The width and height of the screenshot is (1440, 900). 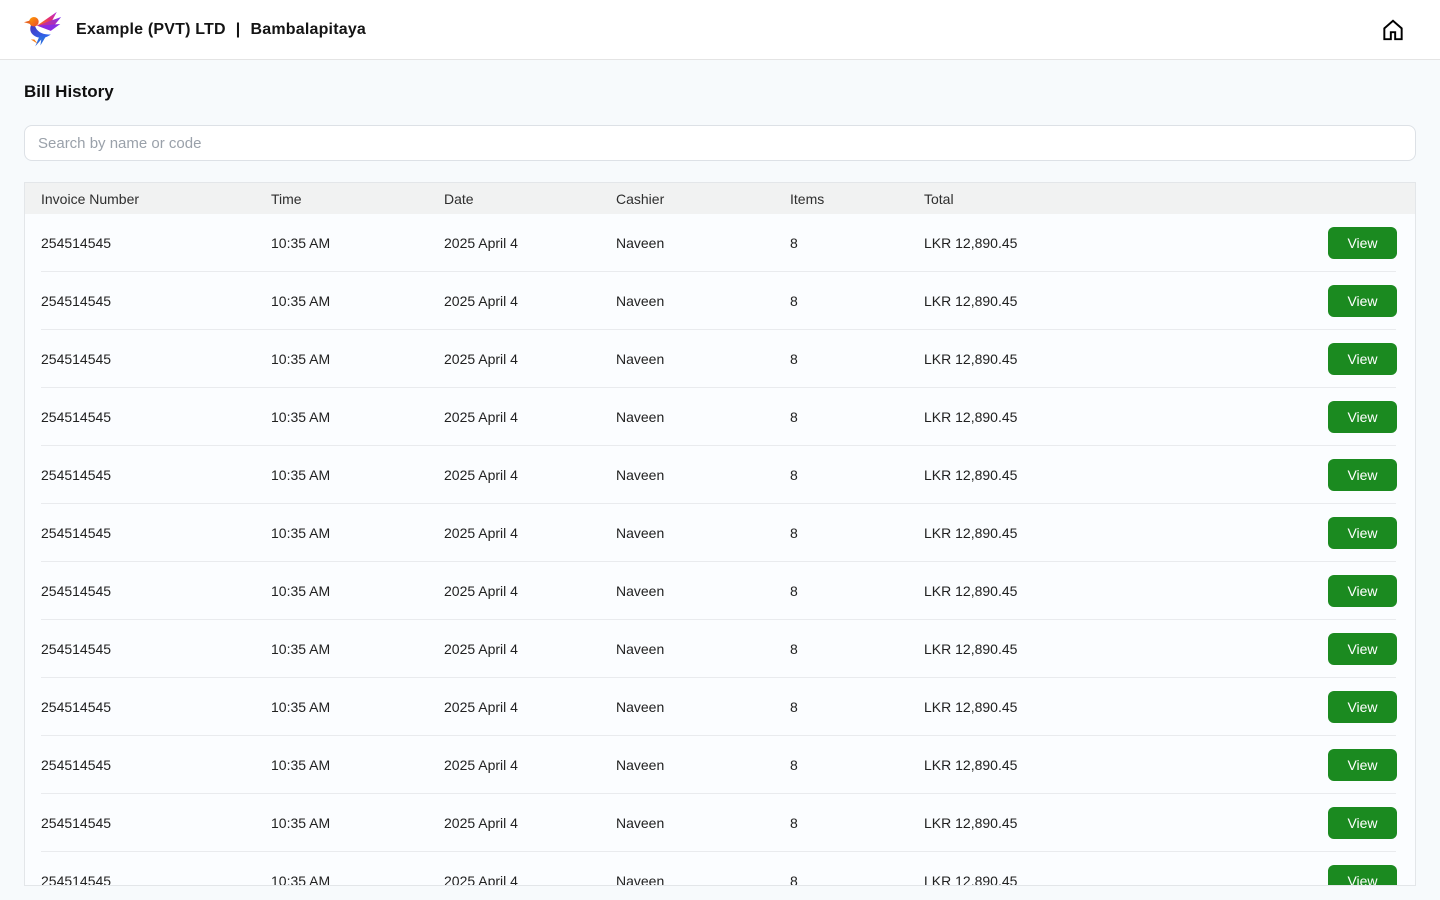 I want to click on column-header-invoice-number: Invoice Number, so click(x=90, y=198).